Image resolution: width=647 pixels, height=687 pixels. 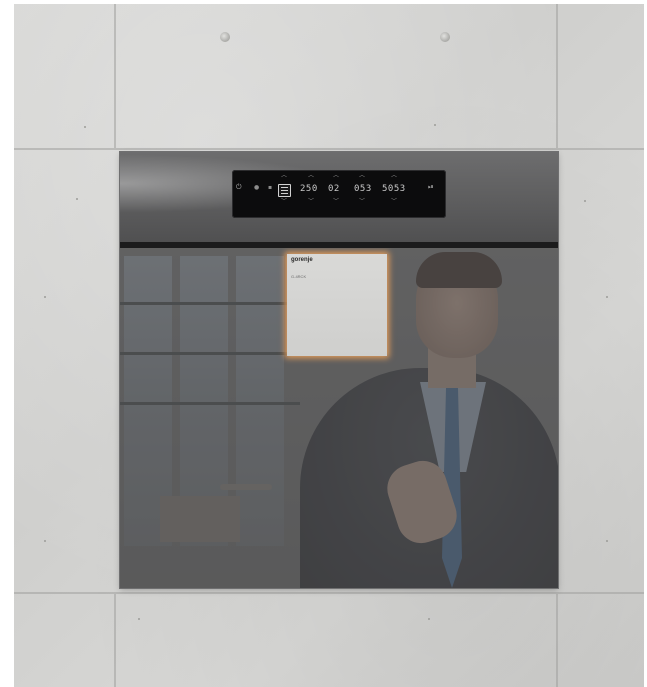 What do you see at coordinates (363, 189) in the screenshot?
I see `timer-readout: 053` at bounding box center [363, 189].